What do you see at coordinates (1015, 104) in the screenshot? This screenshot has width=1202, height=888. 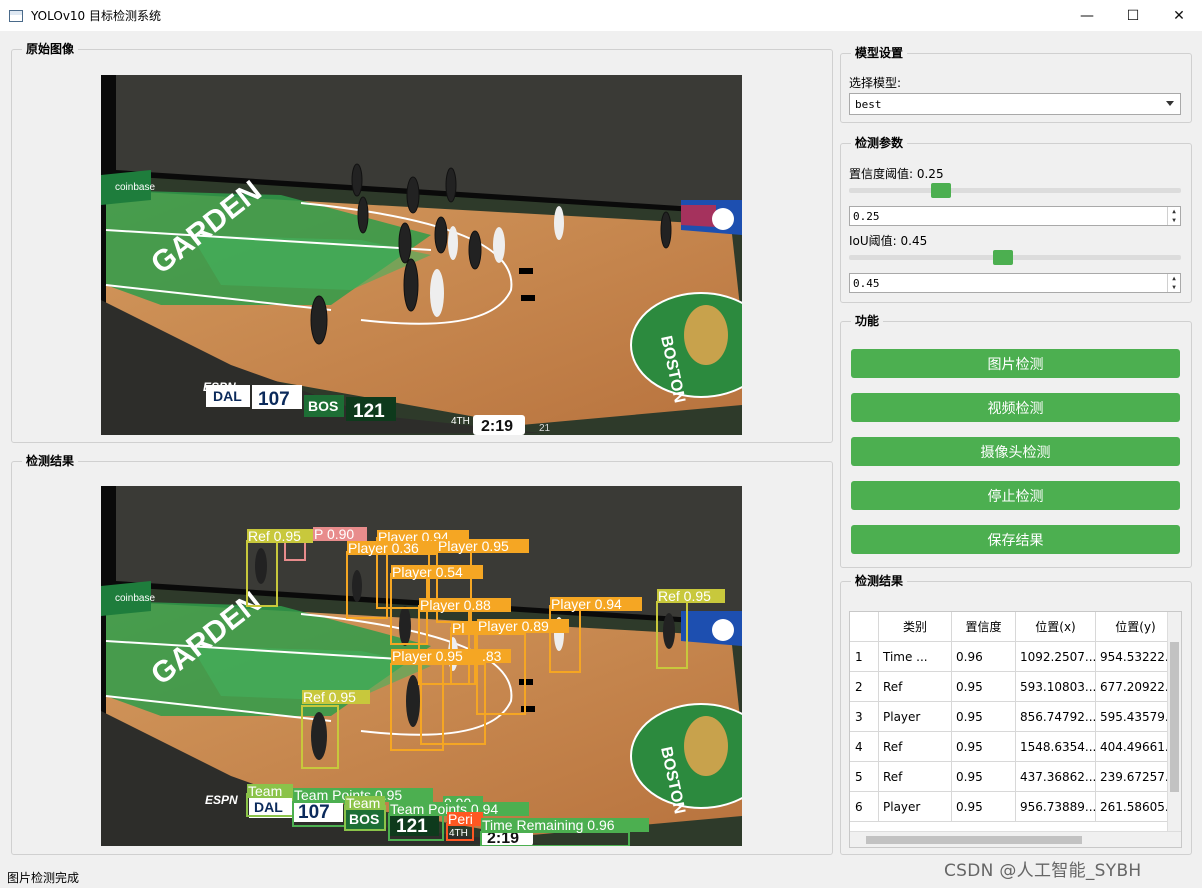 I see `model-select: best` at bounding box center [1015, 104].